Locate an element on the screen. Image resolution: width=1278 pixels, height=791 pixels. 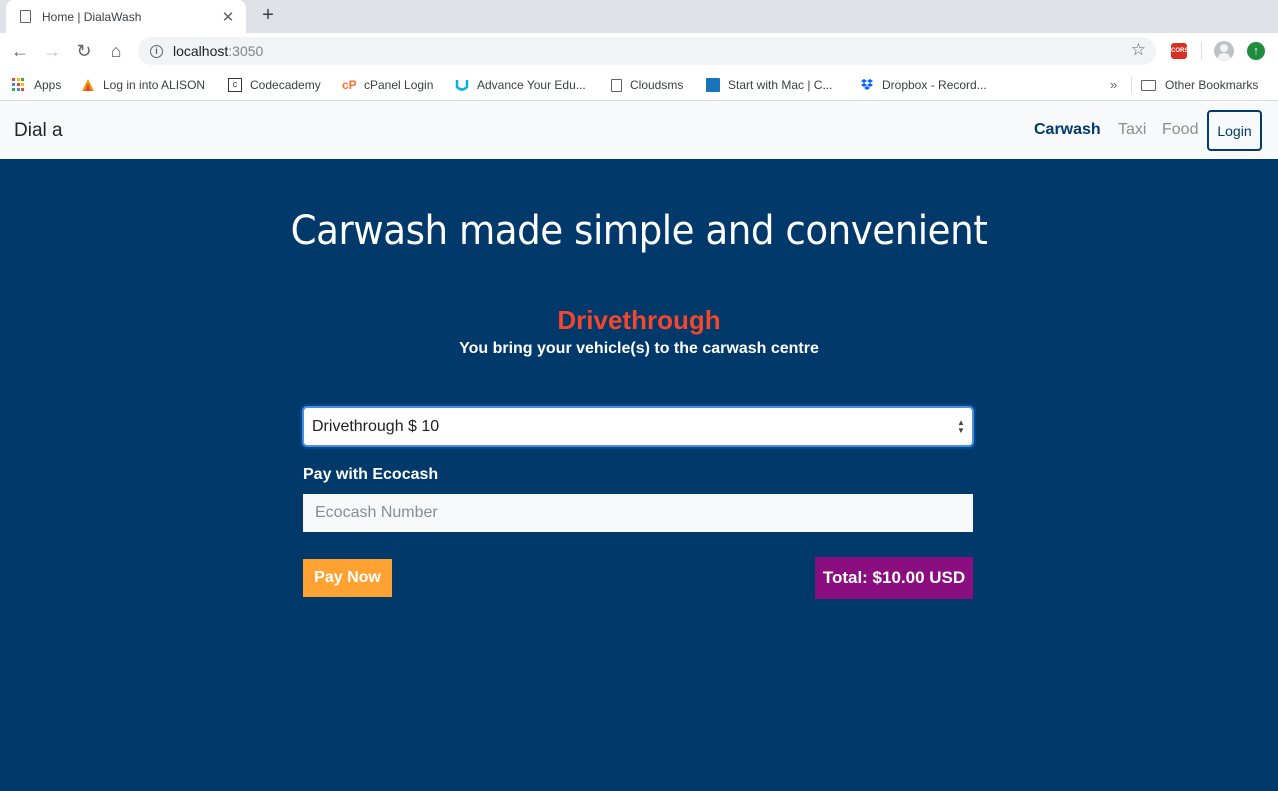
bookmark-star-icon: ☆ is located at coordinates (1138, 50).